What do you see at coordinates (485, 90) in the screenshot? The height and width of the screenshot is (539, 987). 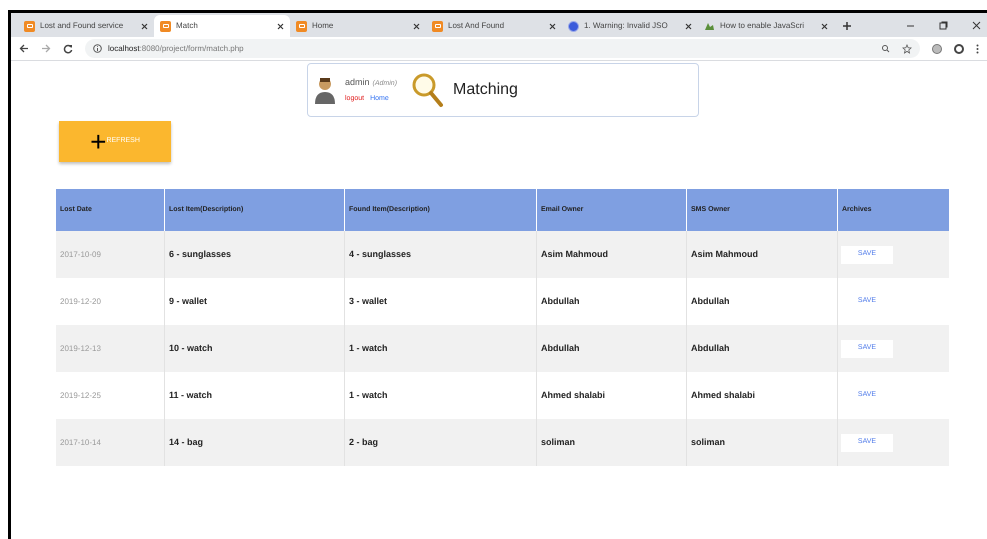 I see `page-title: Matching` at bounding box center [485, 90].